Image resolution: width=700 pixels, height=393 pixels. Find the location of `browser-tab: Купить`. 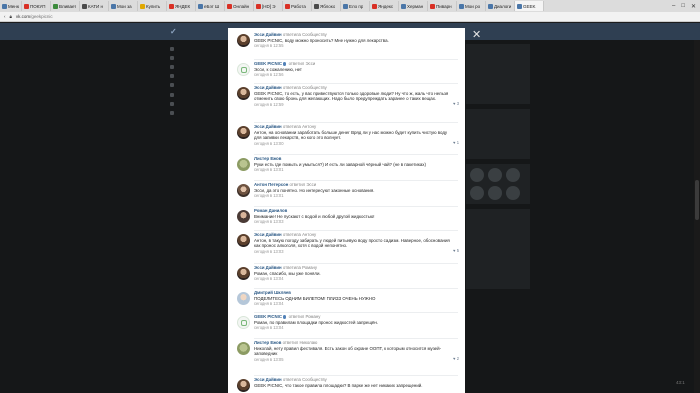

browser-tab: Купить is located at coordinates (152, 6).